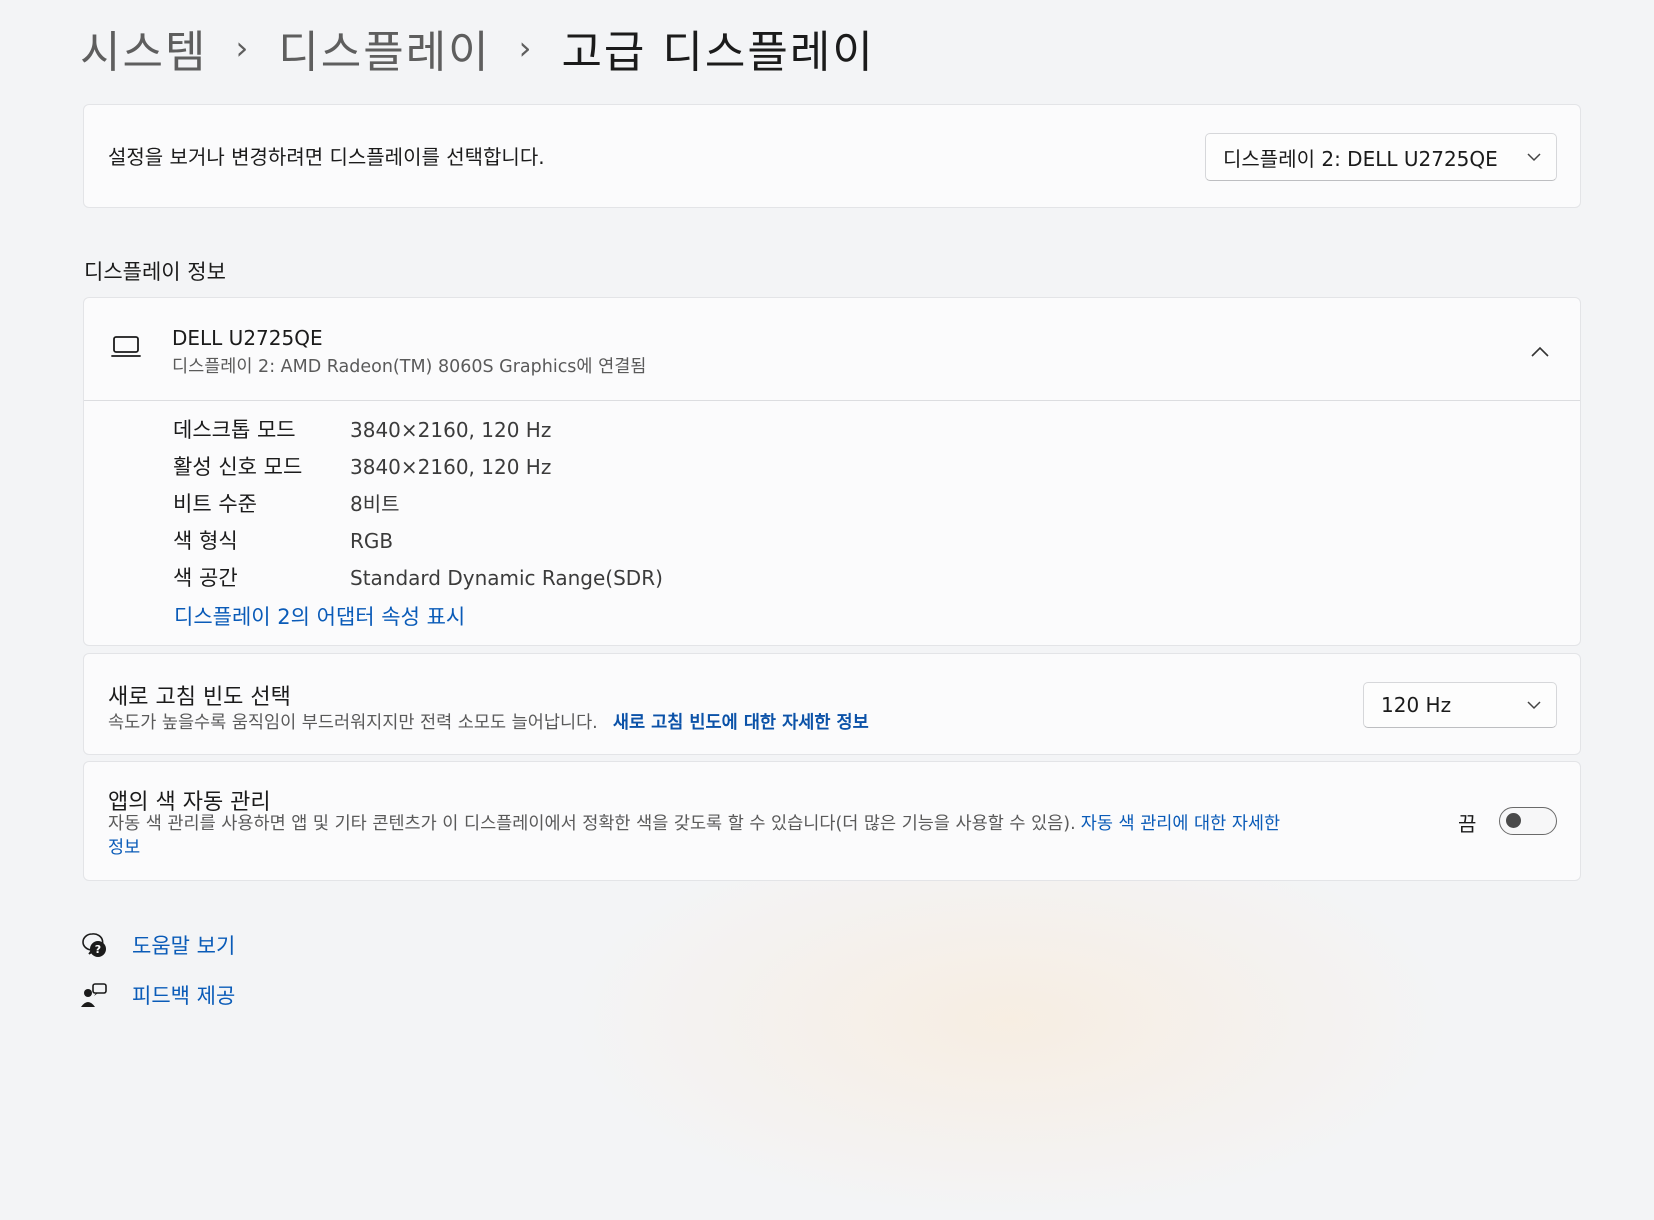 This screenshot has height=1220, width=1654. I want to click on auto-color-toggle, so click(1528, 821).